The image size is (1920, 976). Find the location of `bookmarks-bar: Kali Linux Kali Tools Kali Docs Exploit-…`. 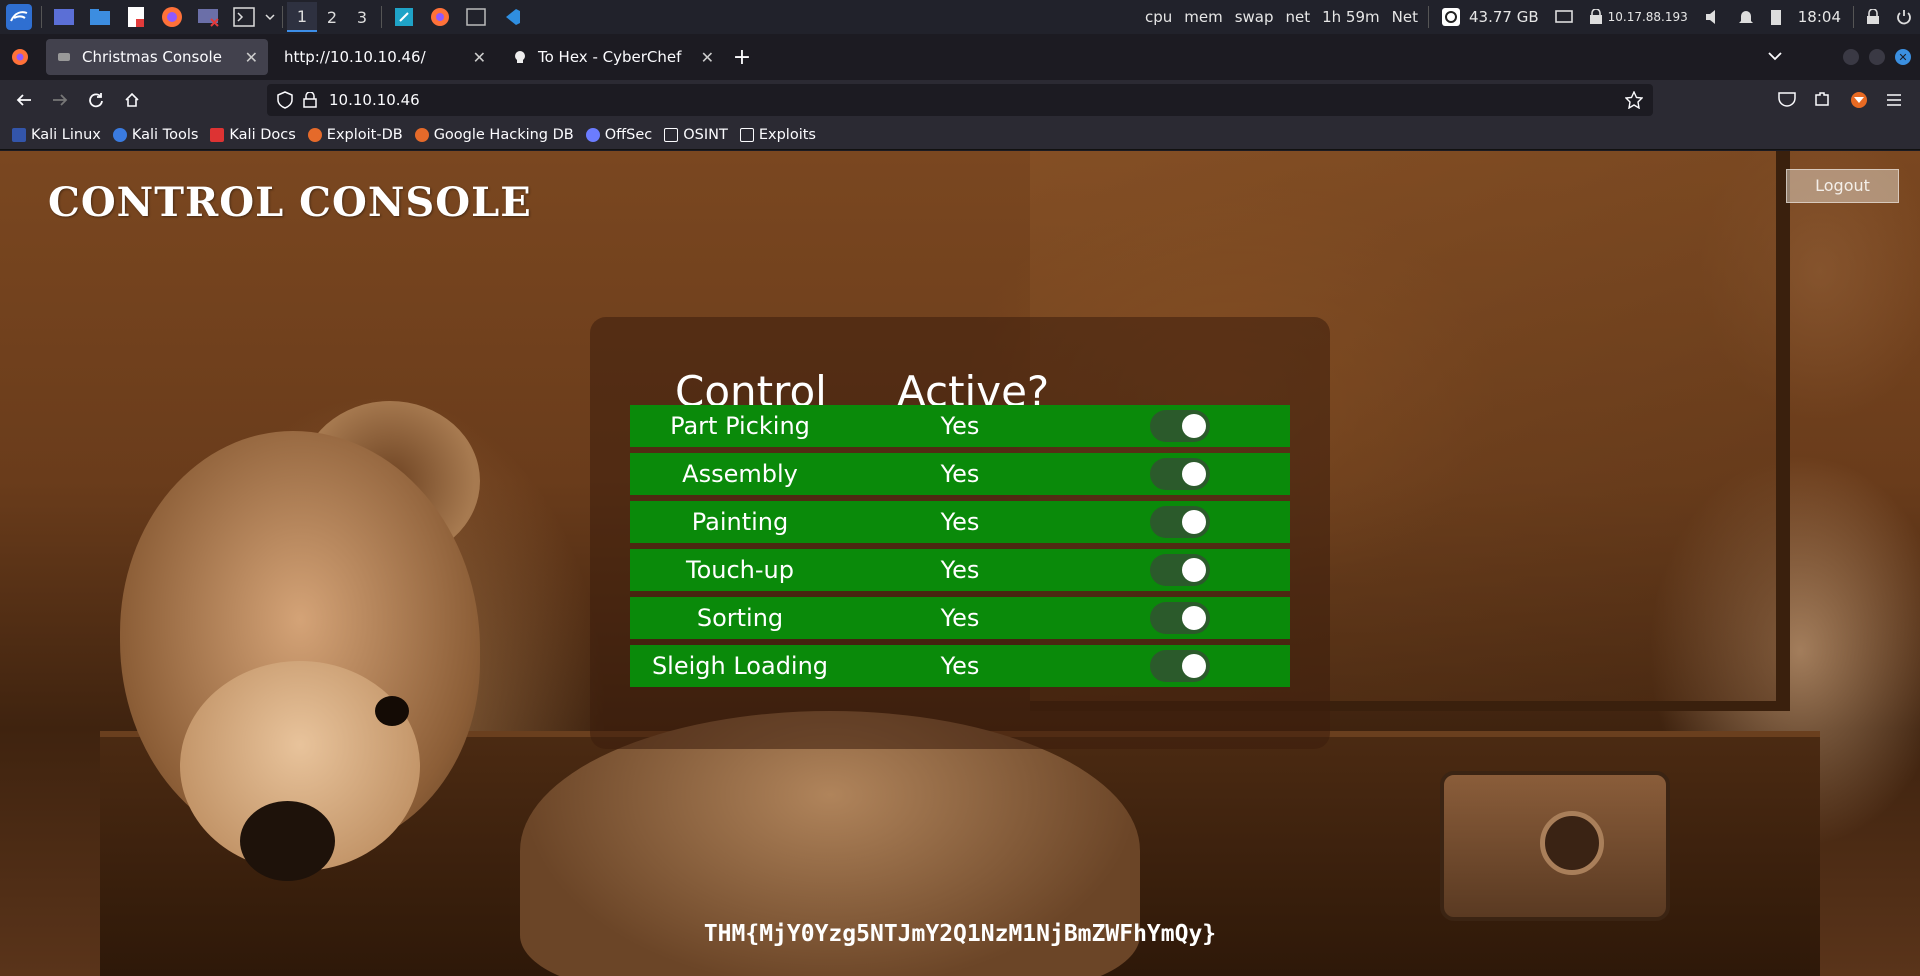

bookmarks-bar: Kali Linux Kali Tools Kali Docs Exploit-… is located at coordinates (960, 135).